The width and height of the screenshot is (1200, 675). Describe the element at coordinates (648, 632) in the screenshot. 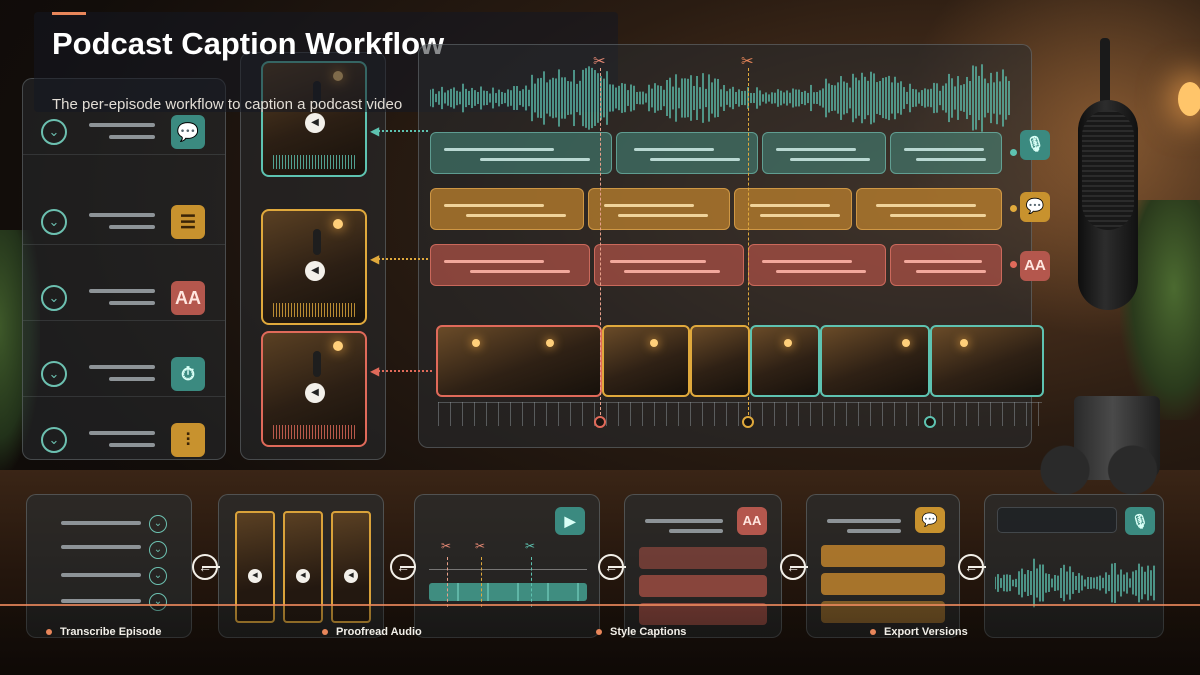

I see `step-label-text: Style Captions` at that location.